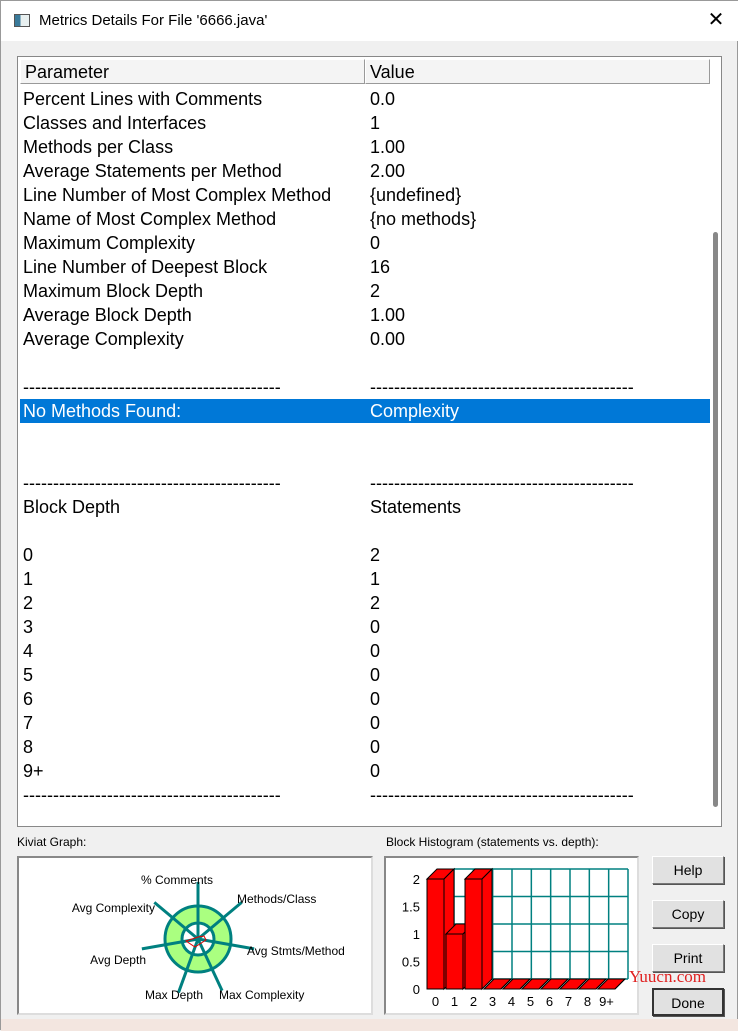  What do you see at coordinates (511, 1001) in the screenshot?
I see `x-tick-label: 4` at bounding box center [511, 1001].